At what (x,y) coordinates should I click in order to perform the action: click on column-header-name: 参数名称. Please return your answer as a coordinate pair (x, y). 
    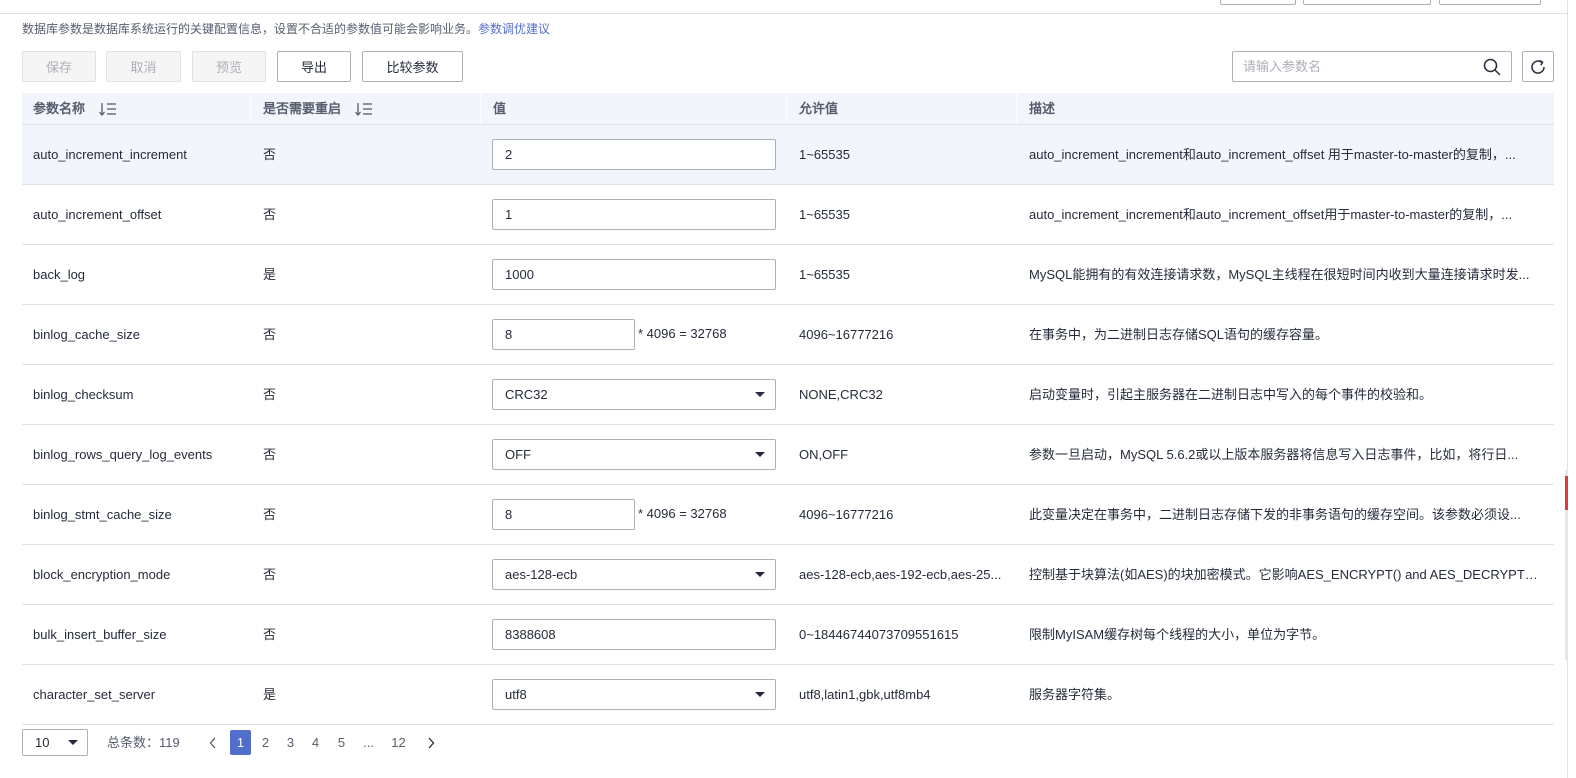
    Looking at the image, I should click on (75, 108).